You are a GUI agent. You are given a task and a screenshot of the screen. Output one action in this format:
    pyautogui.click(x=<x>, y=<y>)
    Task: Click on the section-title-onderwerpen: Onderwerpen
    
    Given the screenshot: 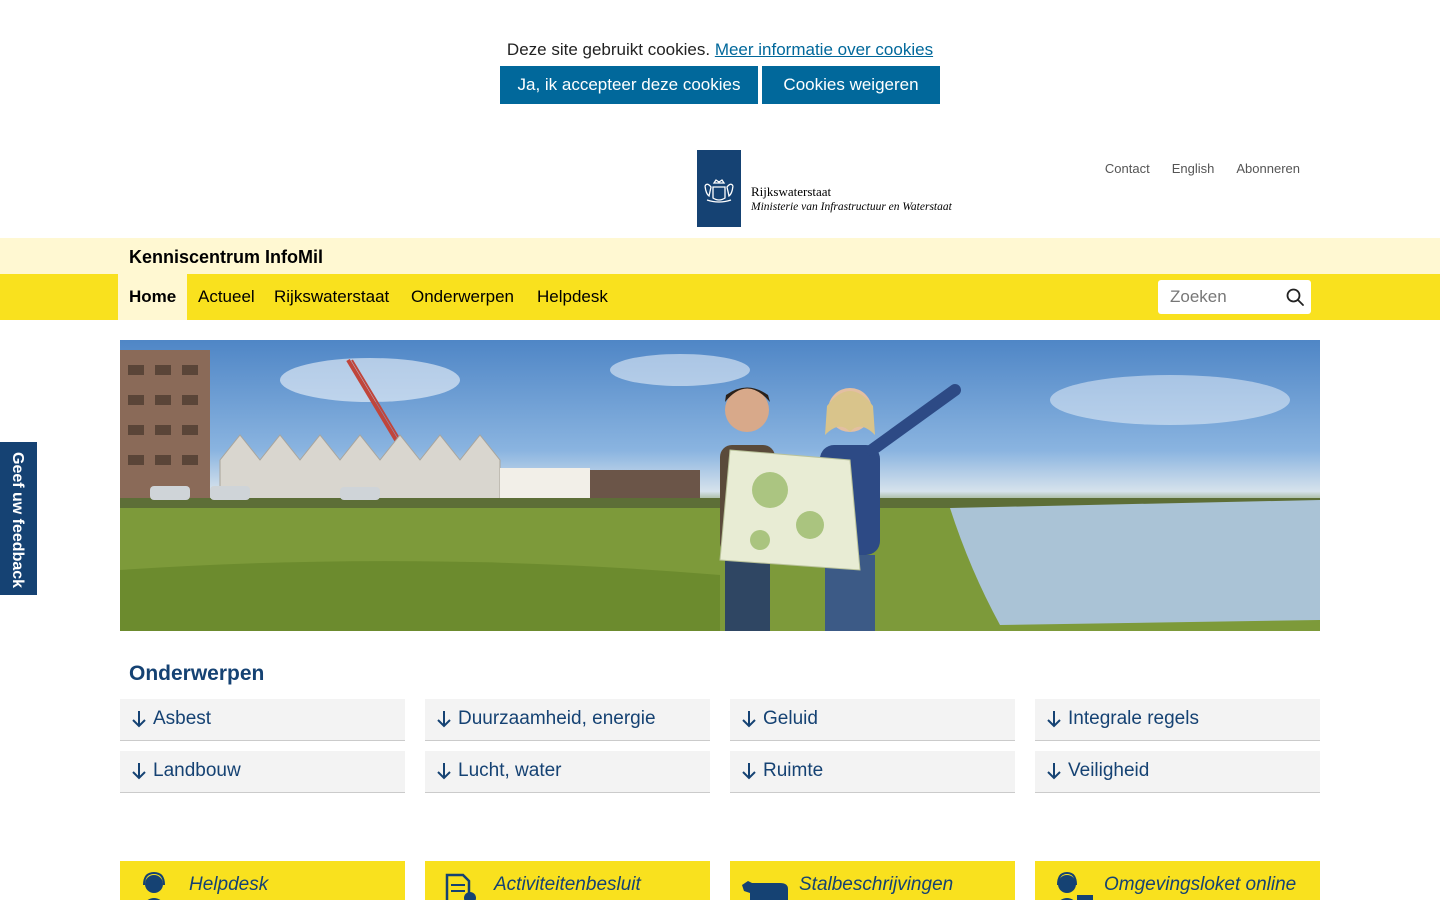 What is the action you would take?
    pyautogui.click(x=197, y=673)
    